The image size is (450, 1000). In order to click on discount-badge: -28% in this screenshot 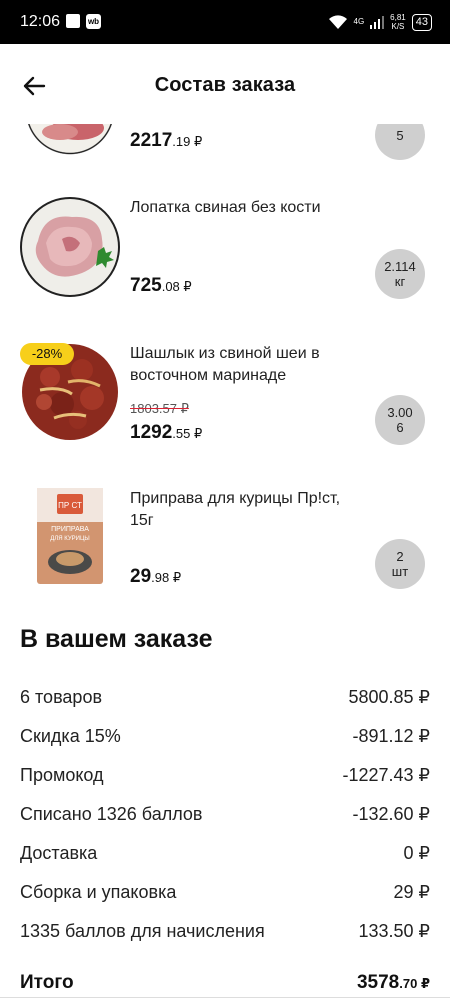, I will do `click(47, 354)`.